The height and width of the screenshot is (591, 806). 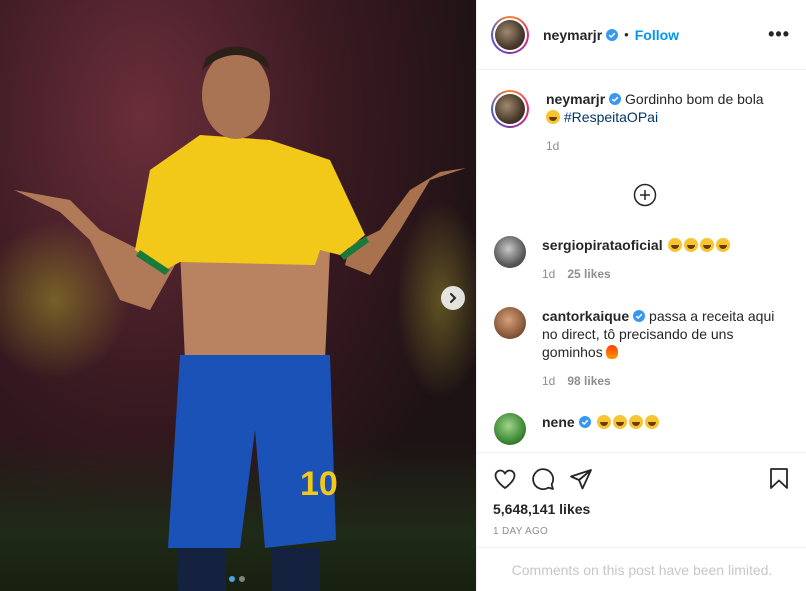 What do you see at coordinates (611, 117) in the screenshot?
I see `hashtag-link: #RespeitaOPai` at bounding box center [611, 117].